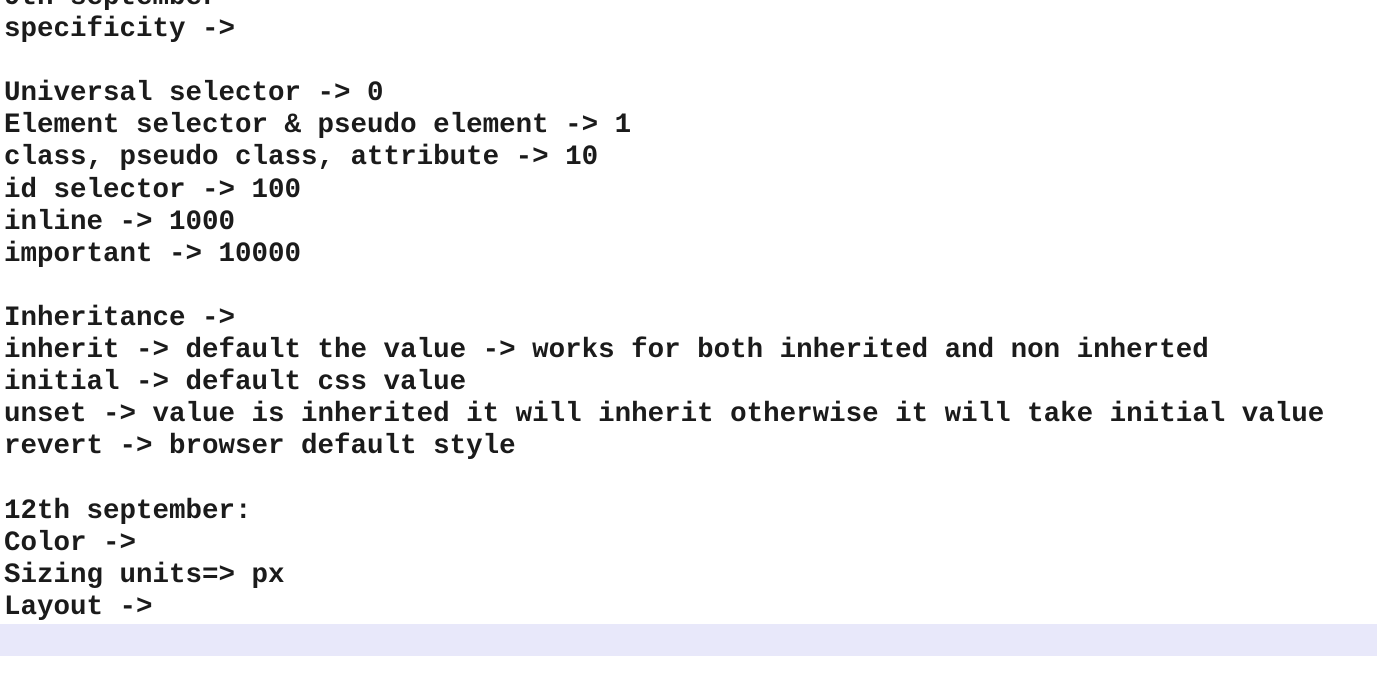  I want to click on editor-line-13: initial -> default css value, so click(688, 383).